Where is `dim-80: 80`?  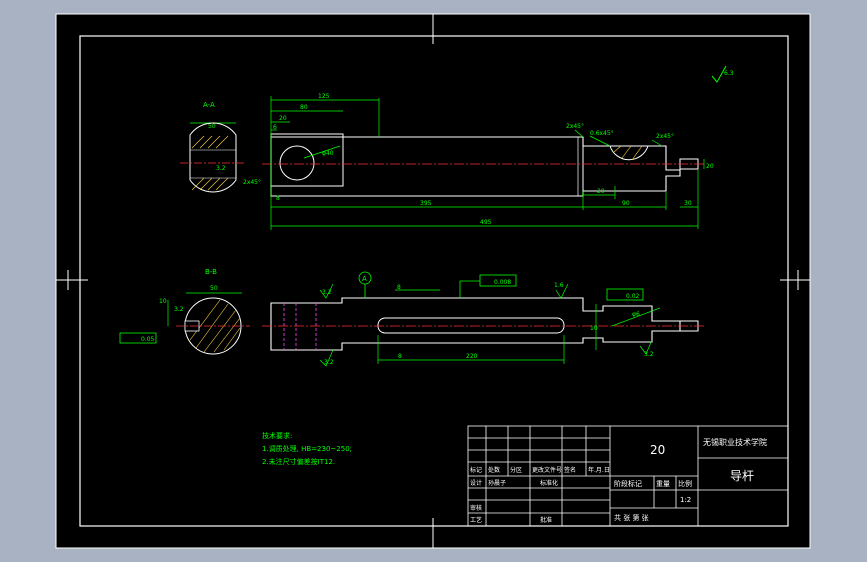 dim-80: 80 is located at coordinates (304, 107).